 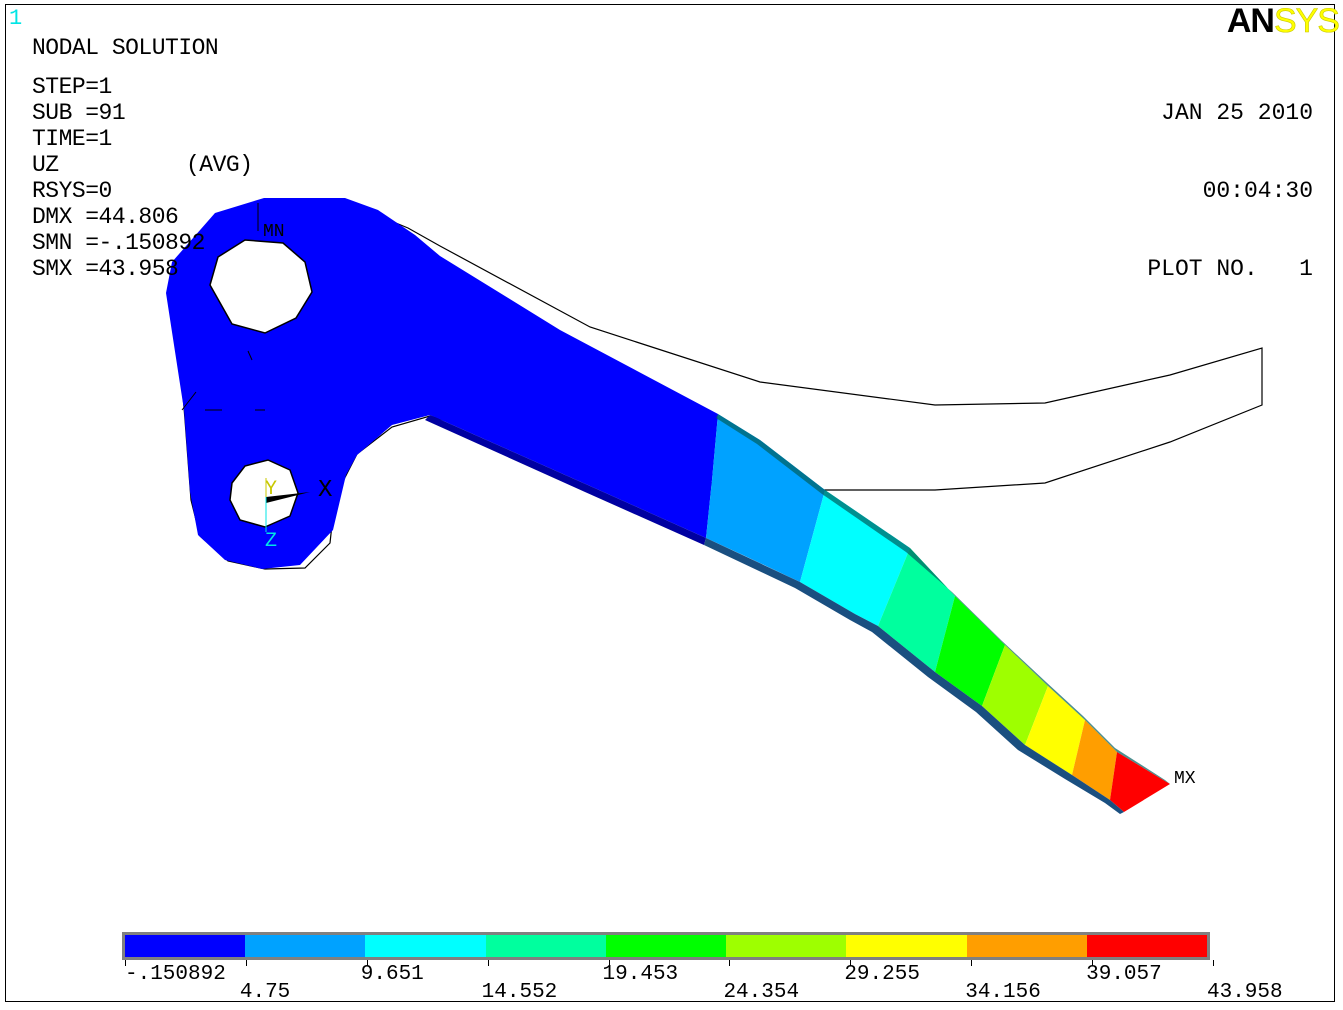 I want to click on triad-z-label: Z, so click(x=271, y=541).